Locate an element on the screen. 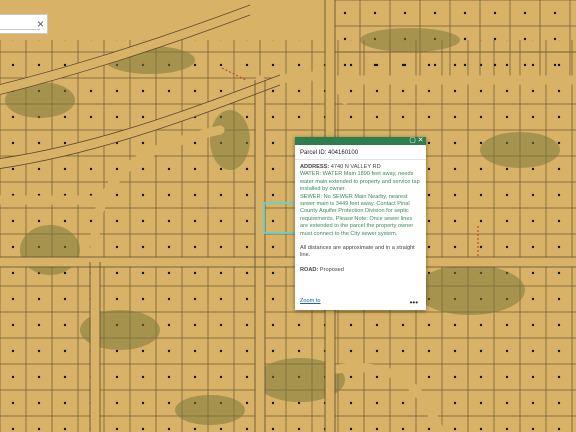  close-icon: ✕ is located at coordinates (420, 140).